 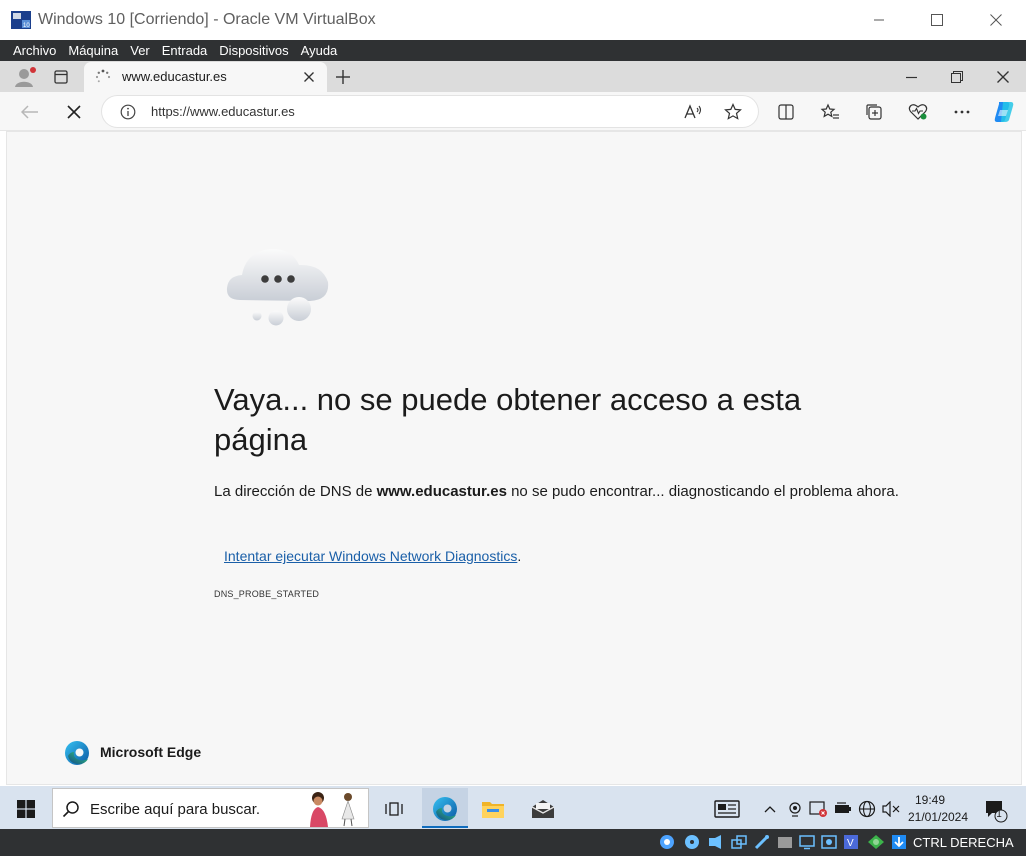 I want to click on notification-count: 1, so click(x=999, y=814).